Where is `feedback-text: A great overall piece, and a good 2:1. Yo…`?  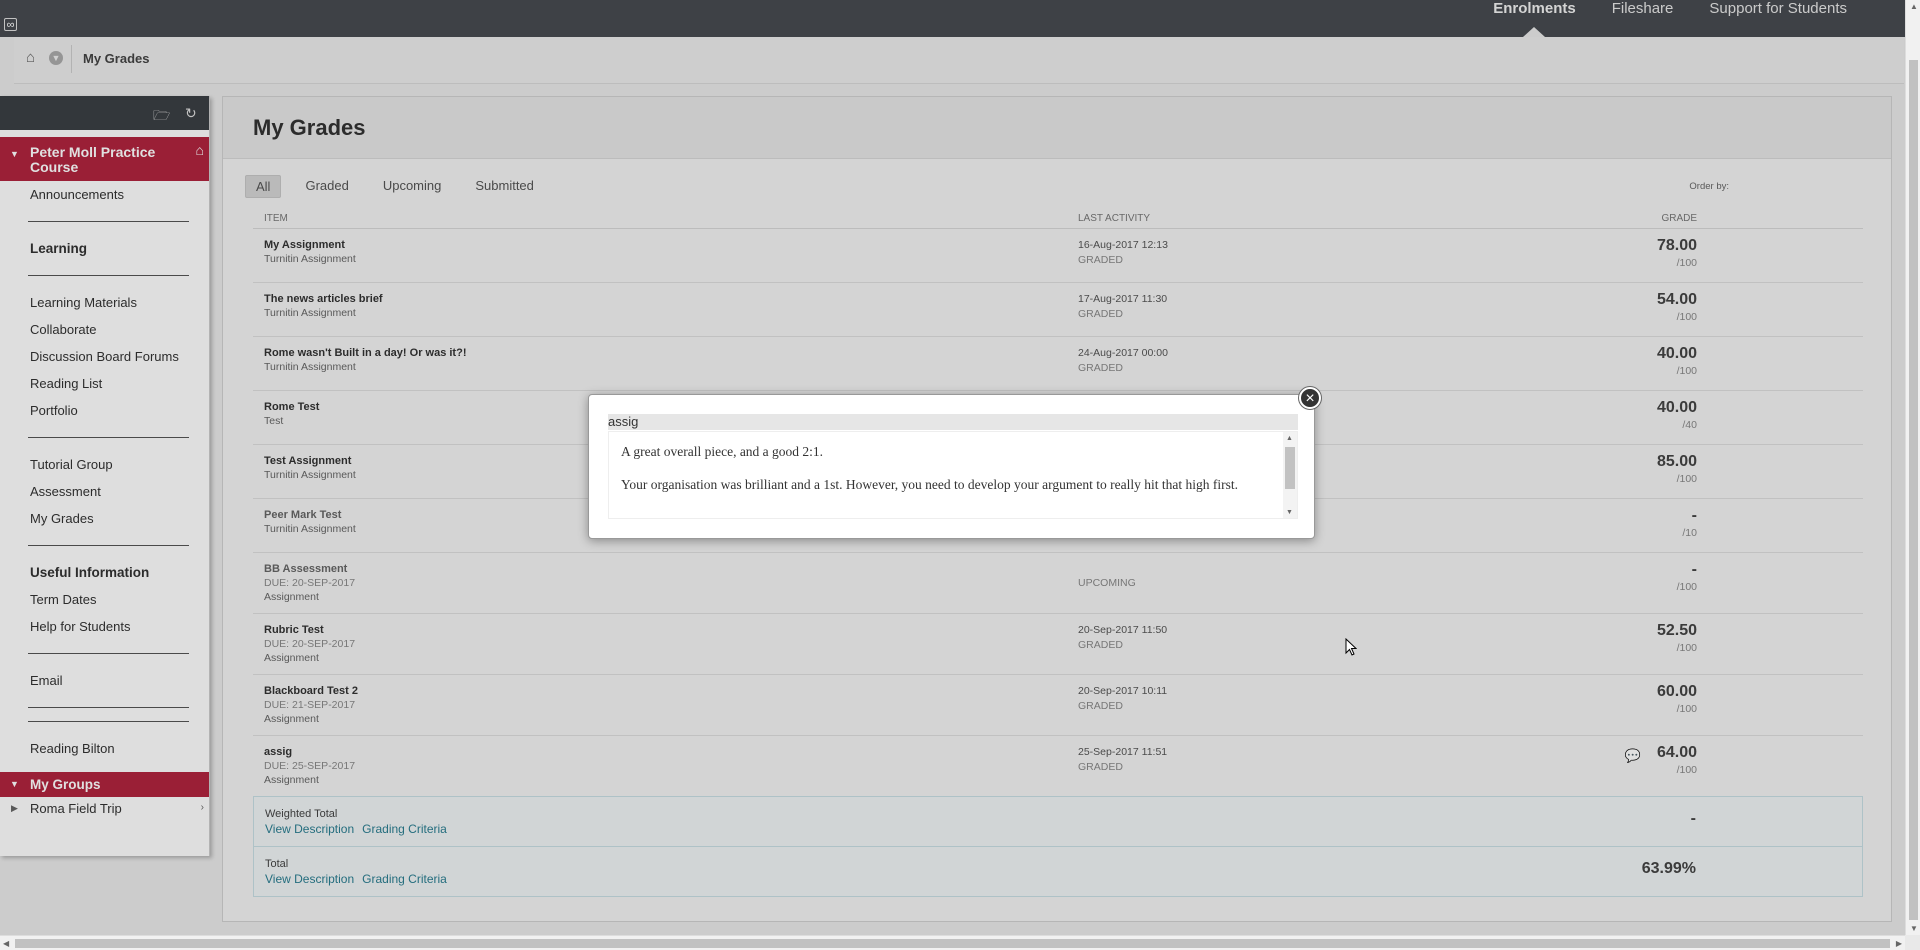 feedback-text: A great overall piece, and a good 2:1. Yo… is located at coordinates (953, 463).